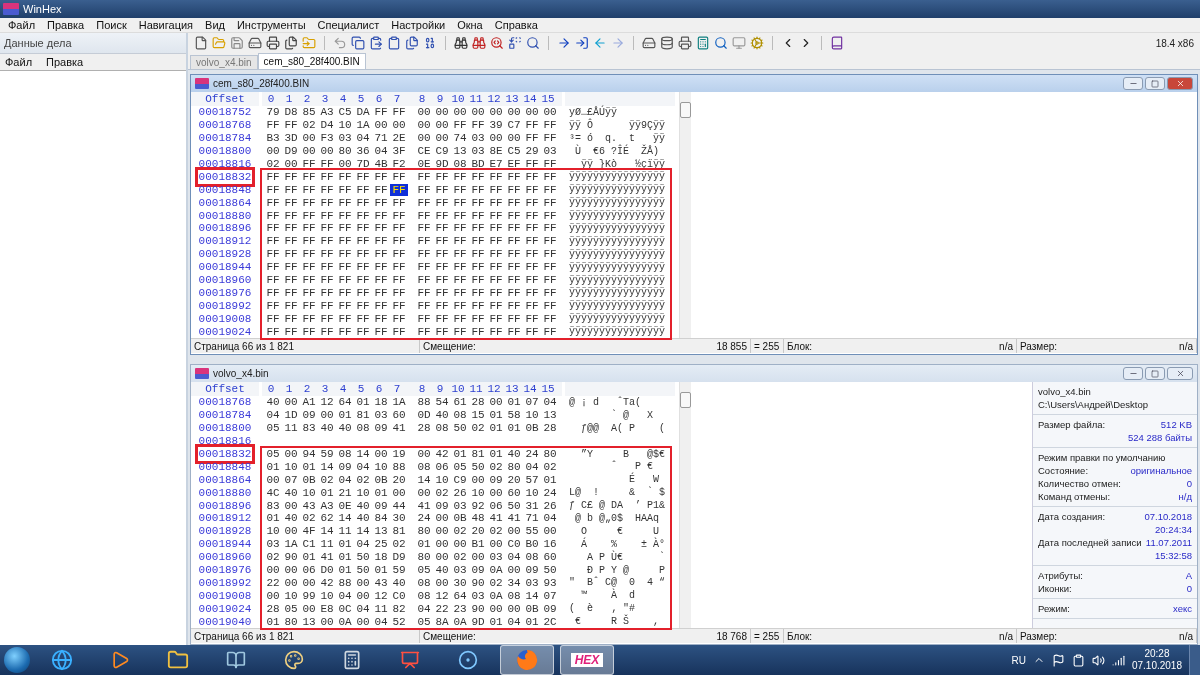 The height and width of the screenshot is (675, 1200). What do you see at coordinates (271, 389) in the screenshot?
I see `column-header: 0` at bounding box center [271, 389].